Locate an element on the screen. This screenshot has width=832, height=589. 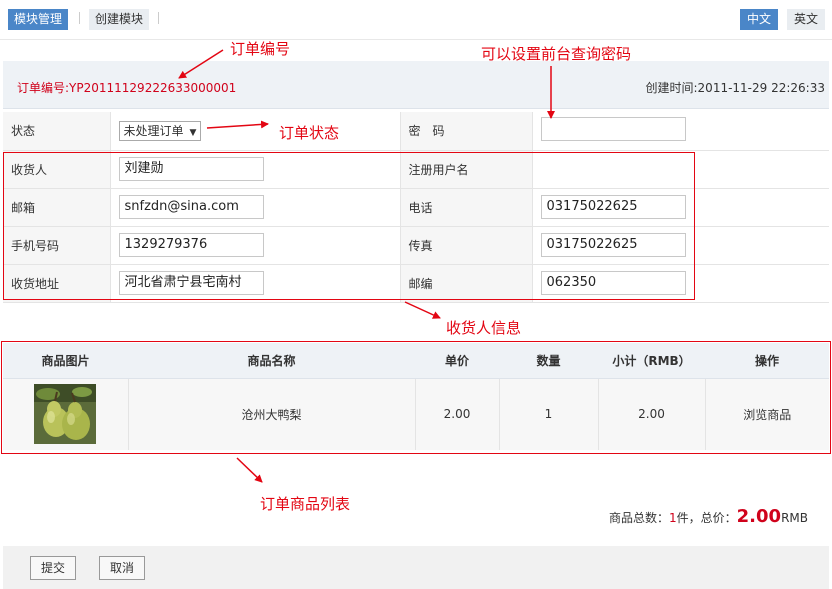
totals-count: 1 is located at coordinates (672, 518).